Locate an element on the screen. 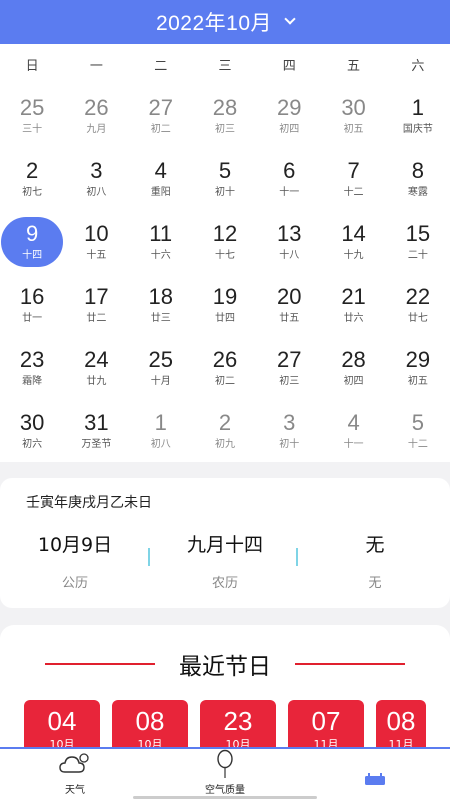 This screenshot has width=450, height=800. day-cell: 18 廿三 is located at coordinates (161, 304).